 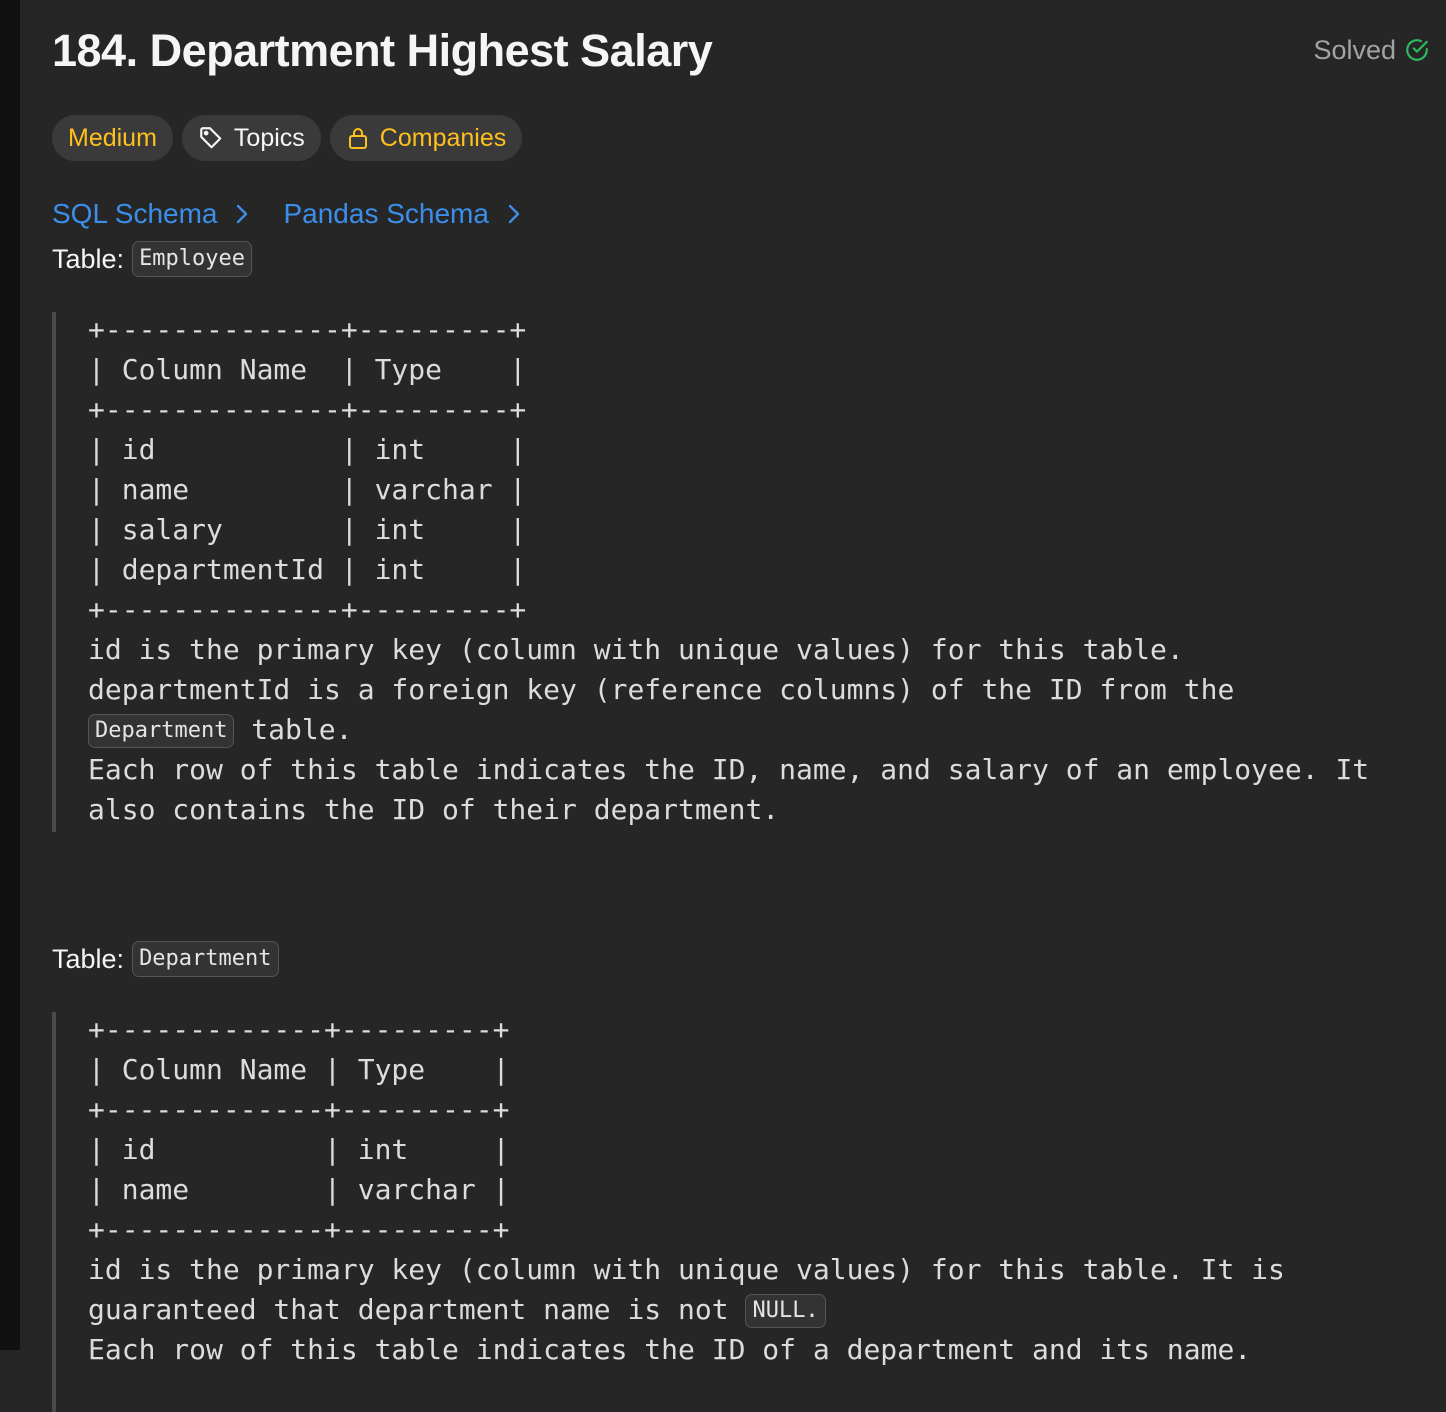 I want to click on schema-links: SQL Schema Pandas Schema, so click(x=286, y=214).